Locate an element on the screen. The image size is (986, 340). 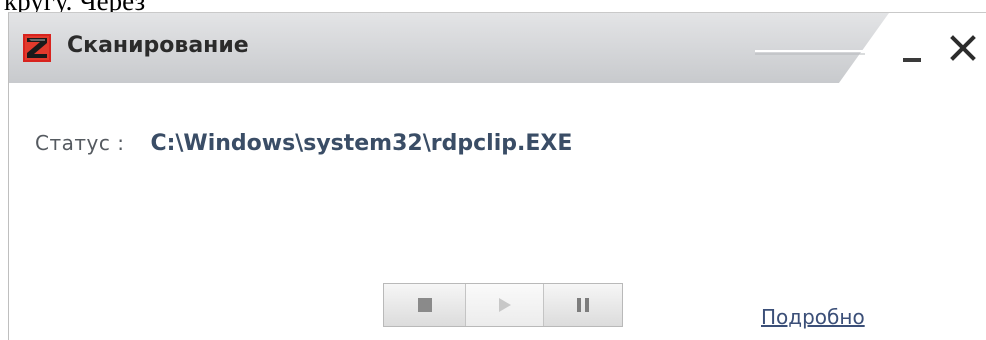
status-label: Статус : is located at coordinates (80, 143).